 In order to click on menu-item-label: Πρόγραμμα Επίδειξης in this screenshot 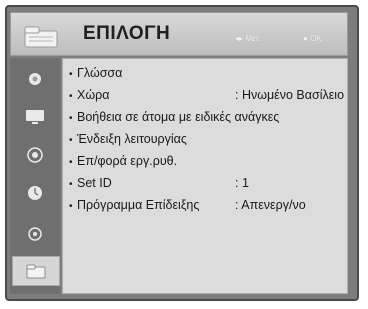, I will do `click(138, 205)`.